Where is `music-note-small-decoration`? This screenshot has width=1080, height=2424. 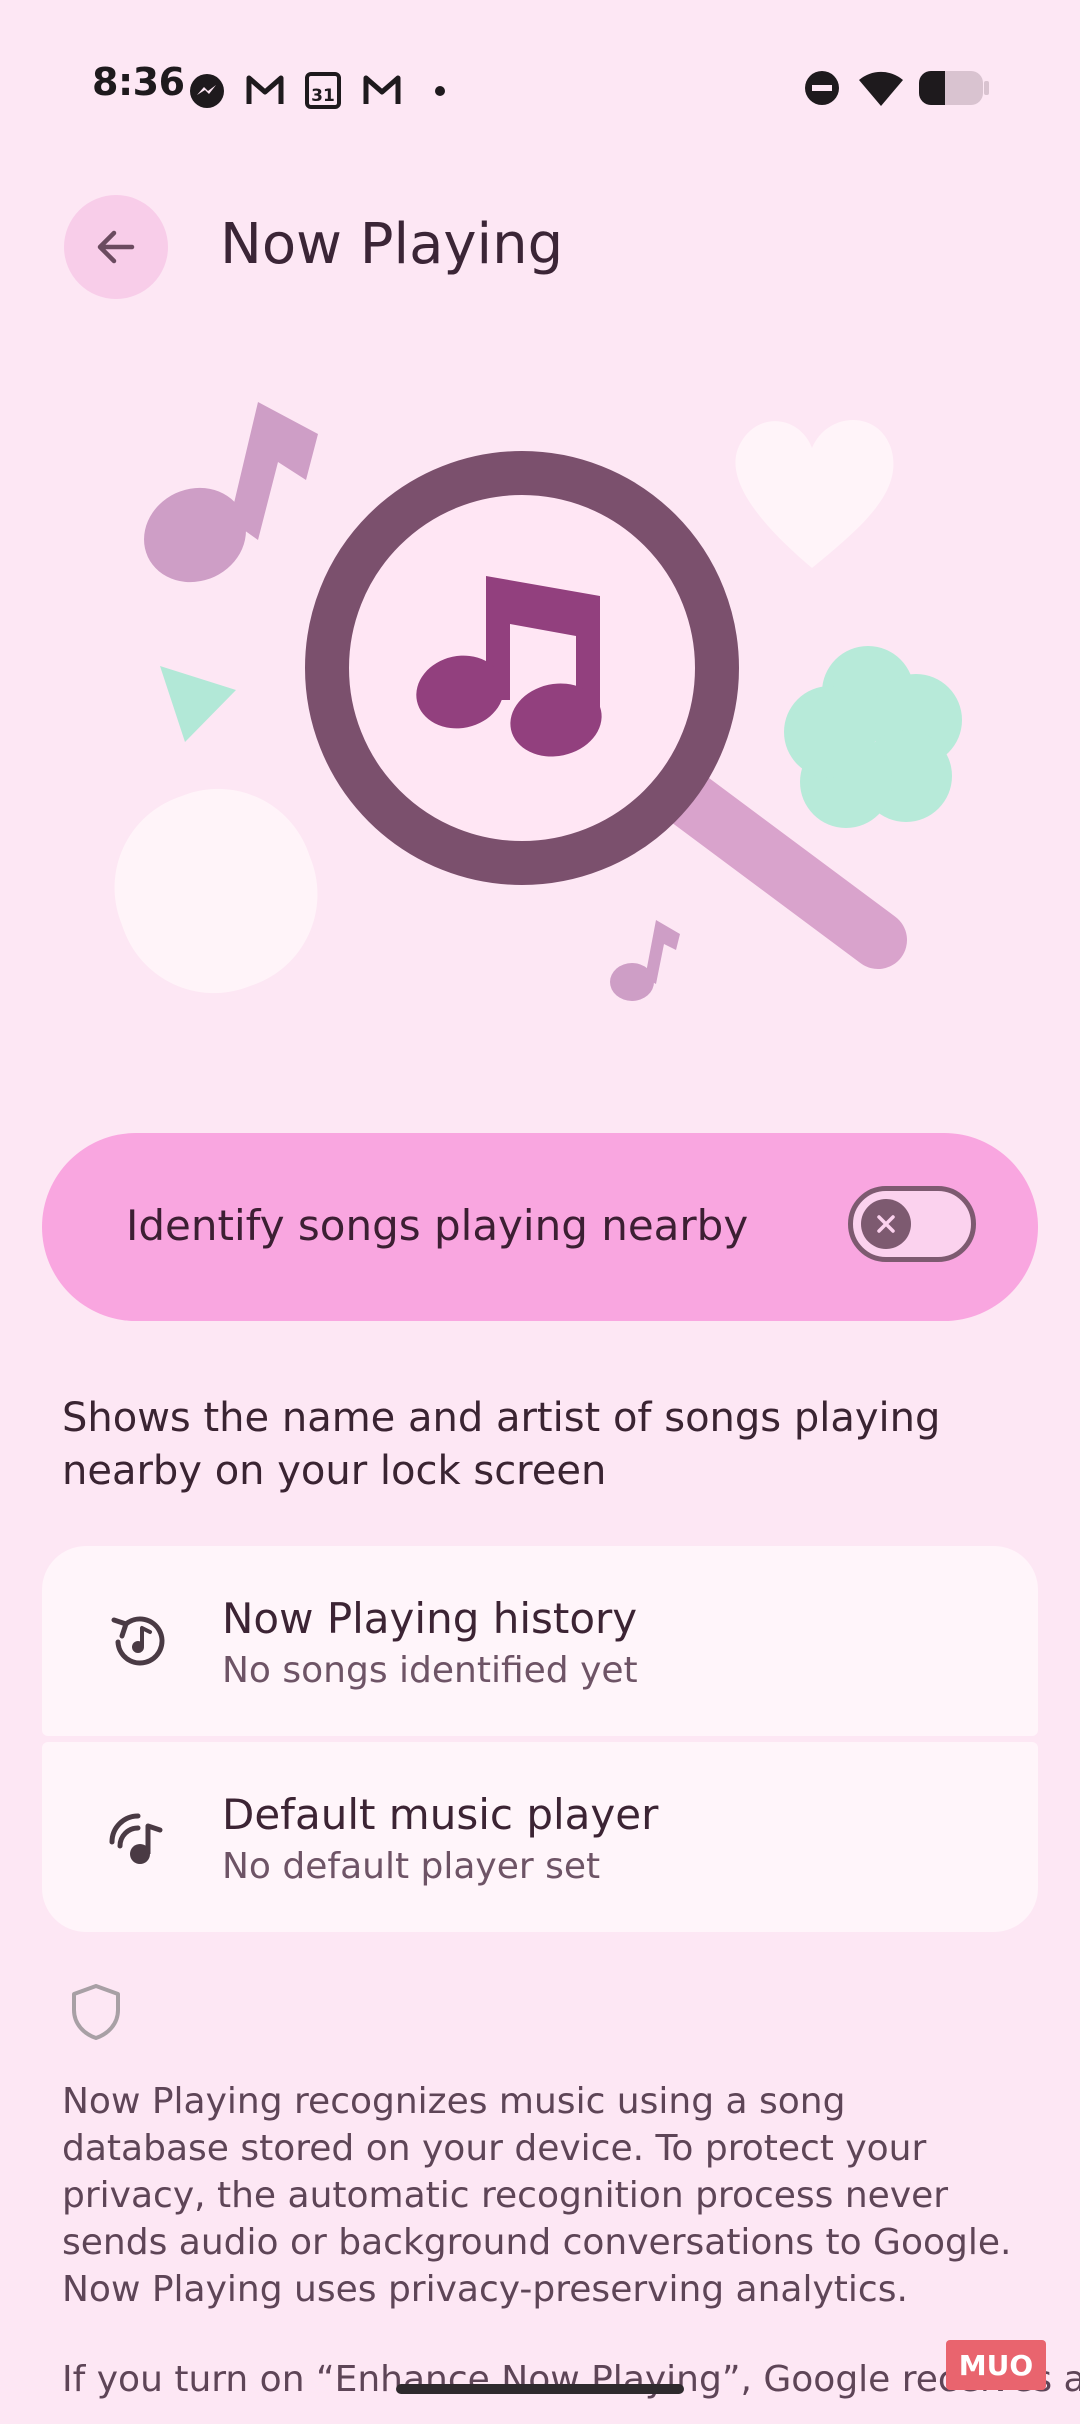
music-note-small-decoration is located at coordinates (645, 960).